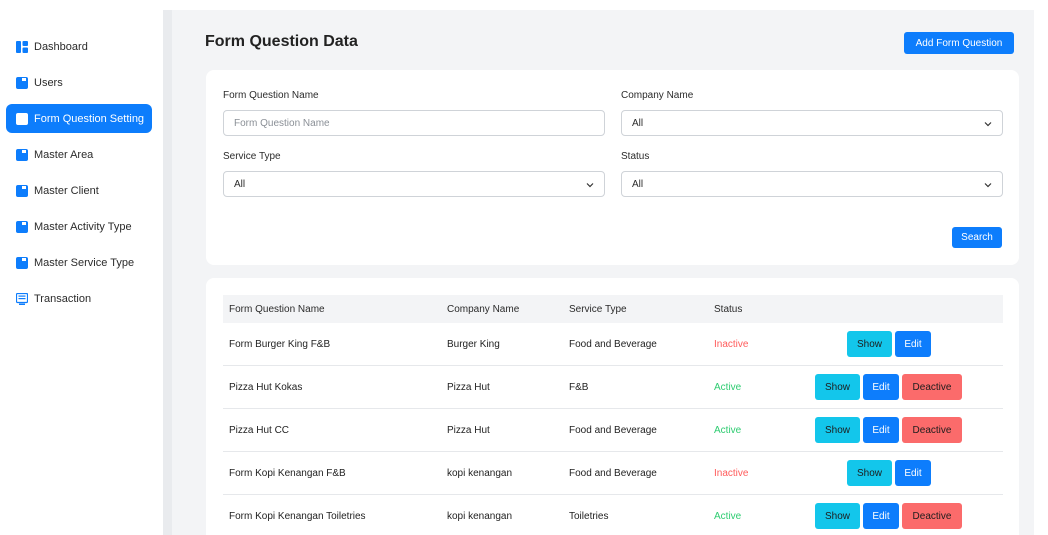 The width and height of the screenshot is (1048, 535). Describe the element at coordinates (812, 123) in the screenshot. I see `company-name-select: All` at that location.